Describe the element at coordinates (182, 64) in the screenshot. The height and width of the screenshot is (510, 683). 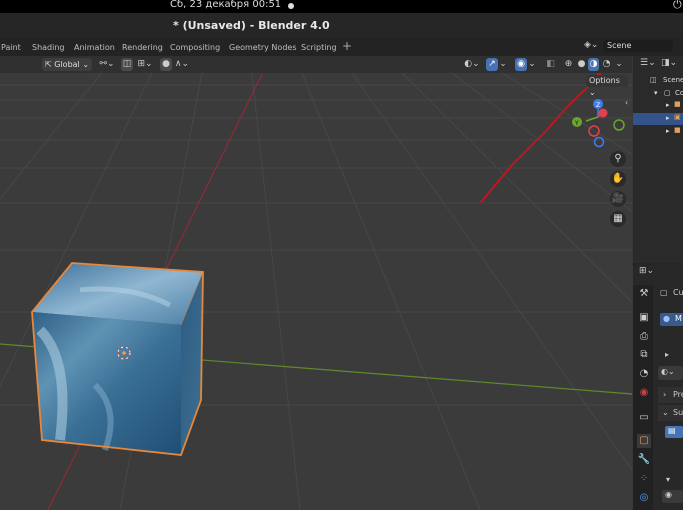
I see `falloff-icon: ∧⌄` at that location.